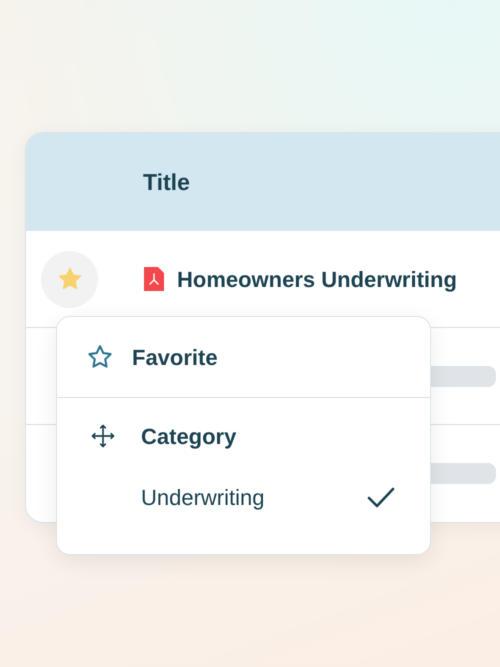 The width and height of the screenshot is (500, 667). What do you see at coordinates (103, 436) in the screenshot?
I see `move-icon` at bounding box center [103, 436].